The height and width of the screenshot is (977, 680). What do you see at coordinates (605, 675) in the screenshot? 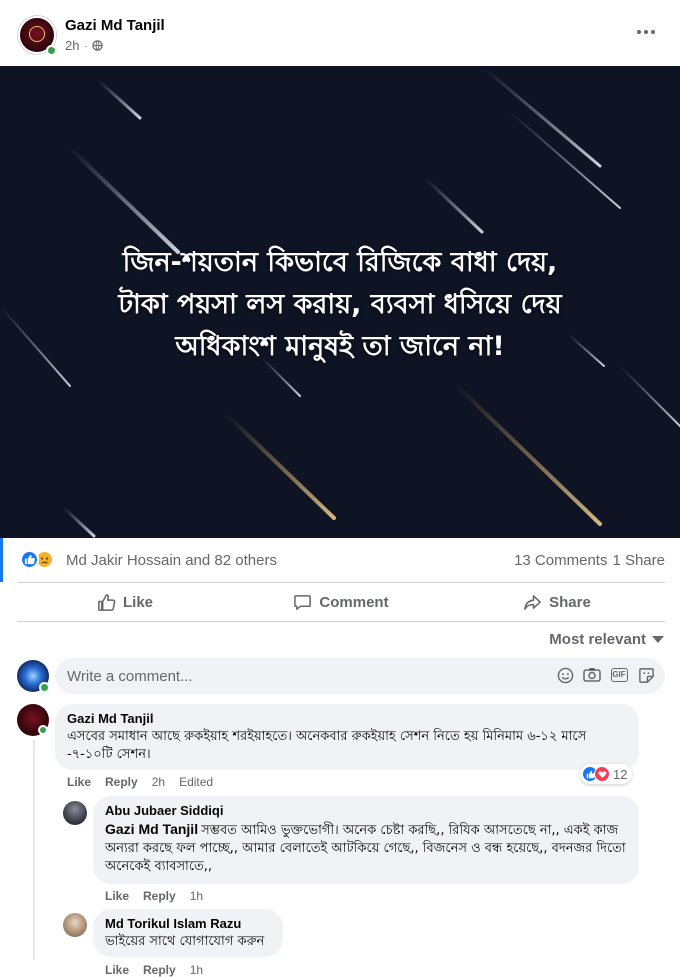
I see `composer-tools: GIF` at bounding box center [605, 675].